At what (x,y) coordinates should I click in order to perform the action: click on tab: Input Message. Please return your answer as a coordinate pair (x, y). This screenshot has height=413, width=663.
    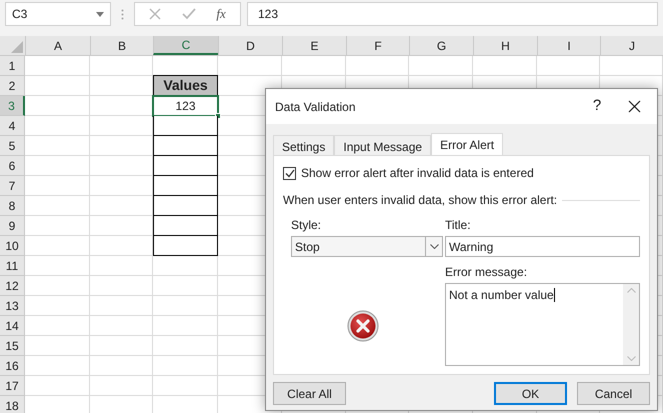
    Looking at the image, I should click on (383, 145).